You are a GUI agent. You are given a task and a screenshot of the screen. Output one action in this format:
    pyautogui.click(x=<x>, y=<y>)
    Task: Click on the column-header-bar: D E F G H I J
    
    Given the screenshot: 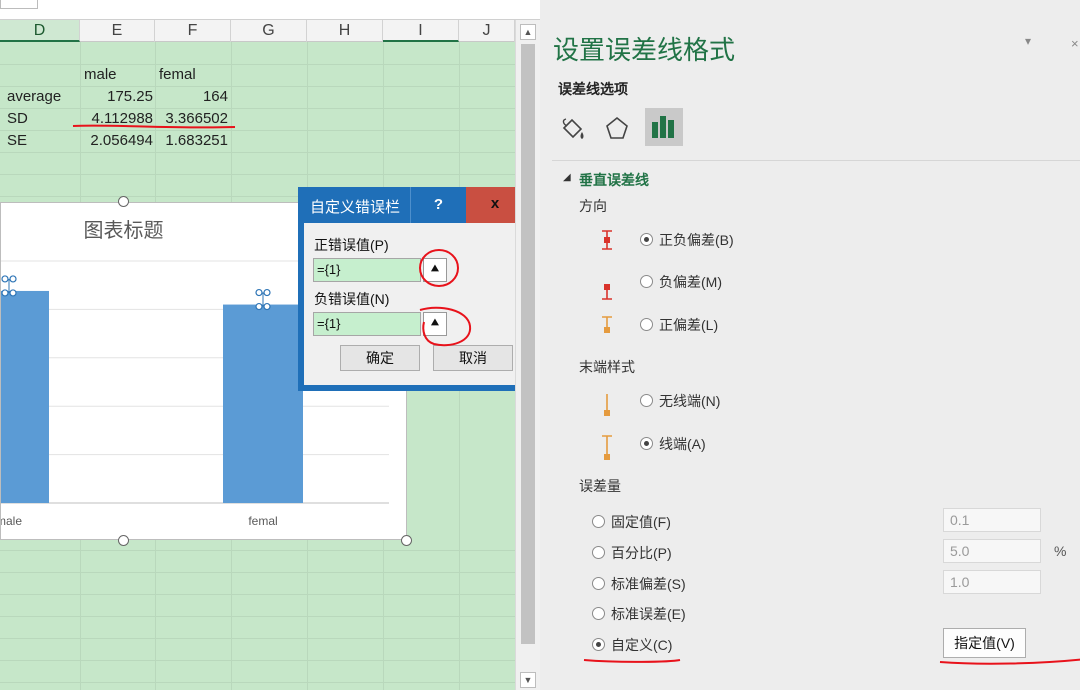 What is the action you would take?
    pyautogui.click(x=257, y=31)
    